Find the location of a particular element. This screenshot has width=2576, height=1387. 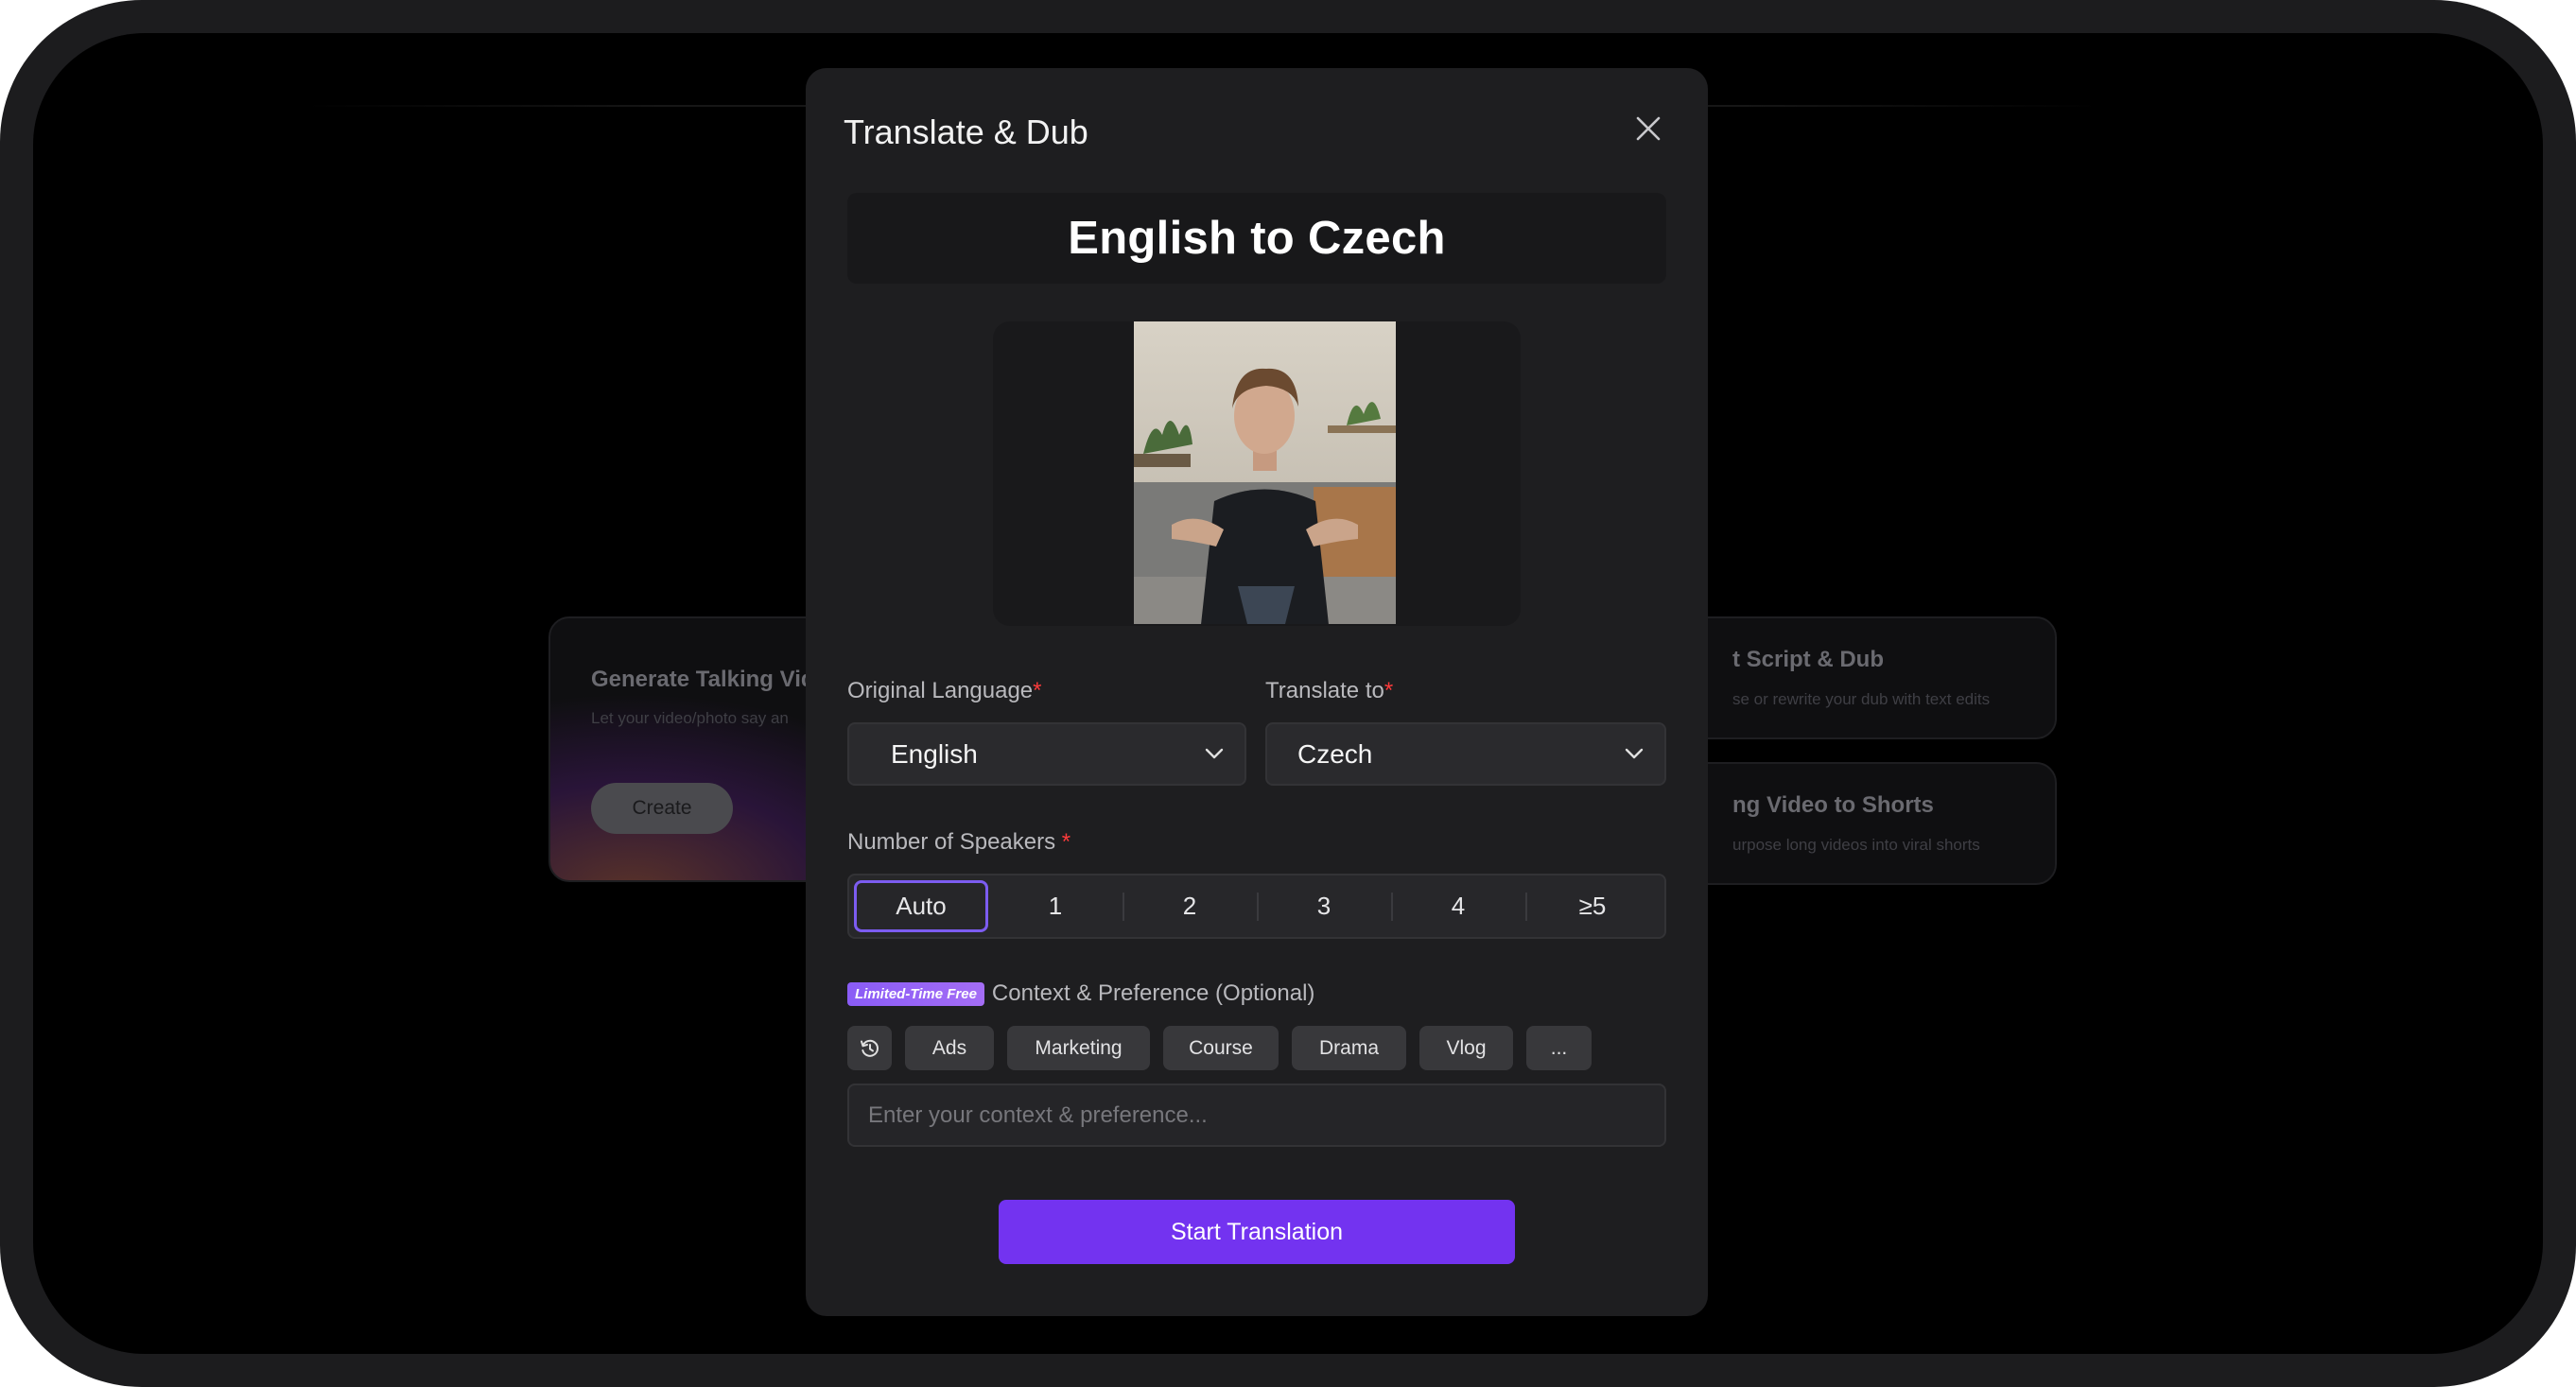

modal-title: Translate & Dub is located at coordinates (966, 132).